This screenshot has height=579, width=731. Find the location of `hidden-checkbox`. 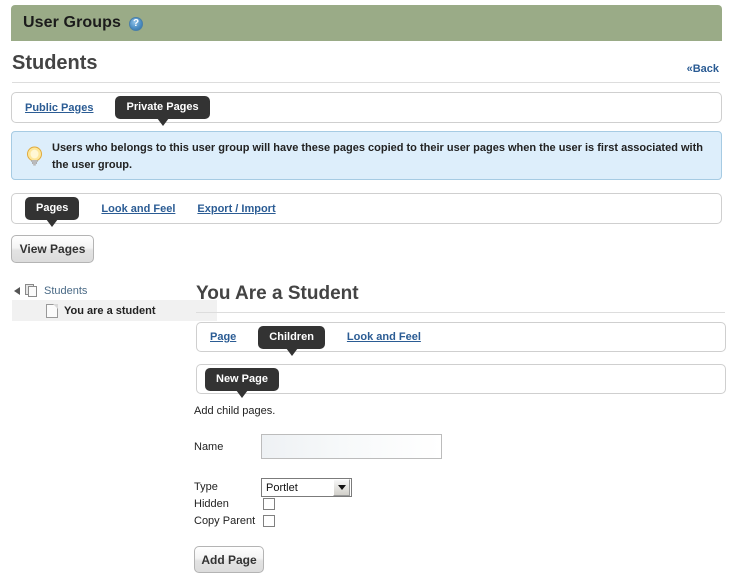

hidden-checkbox is located at coordinates (269, 504).